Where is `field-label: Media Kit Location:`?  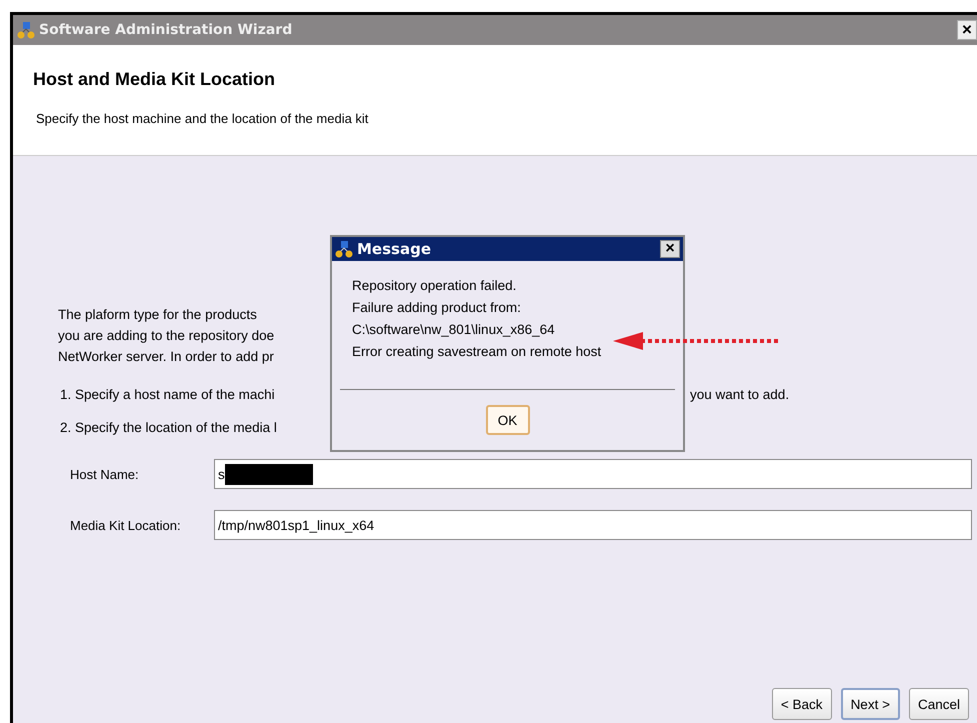
field-label: Media Kit Location: is located at coordinates (126, 525).